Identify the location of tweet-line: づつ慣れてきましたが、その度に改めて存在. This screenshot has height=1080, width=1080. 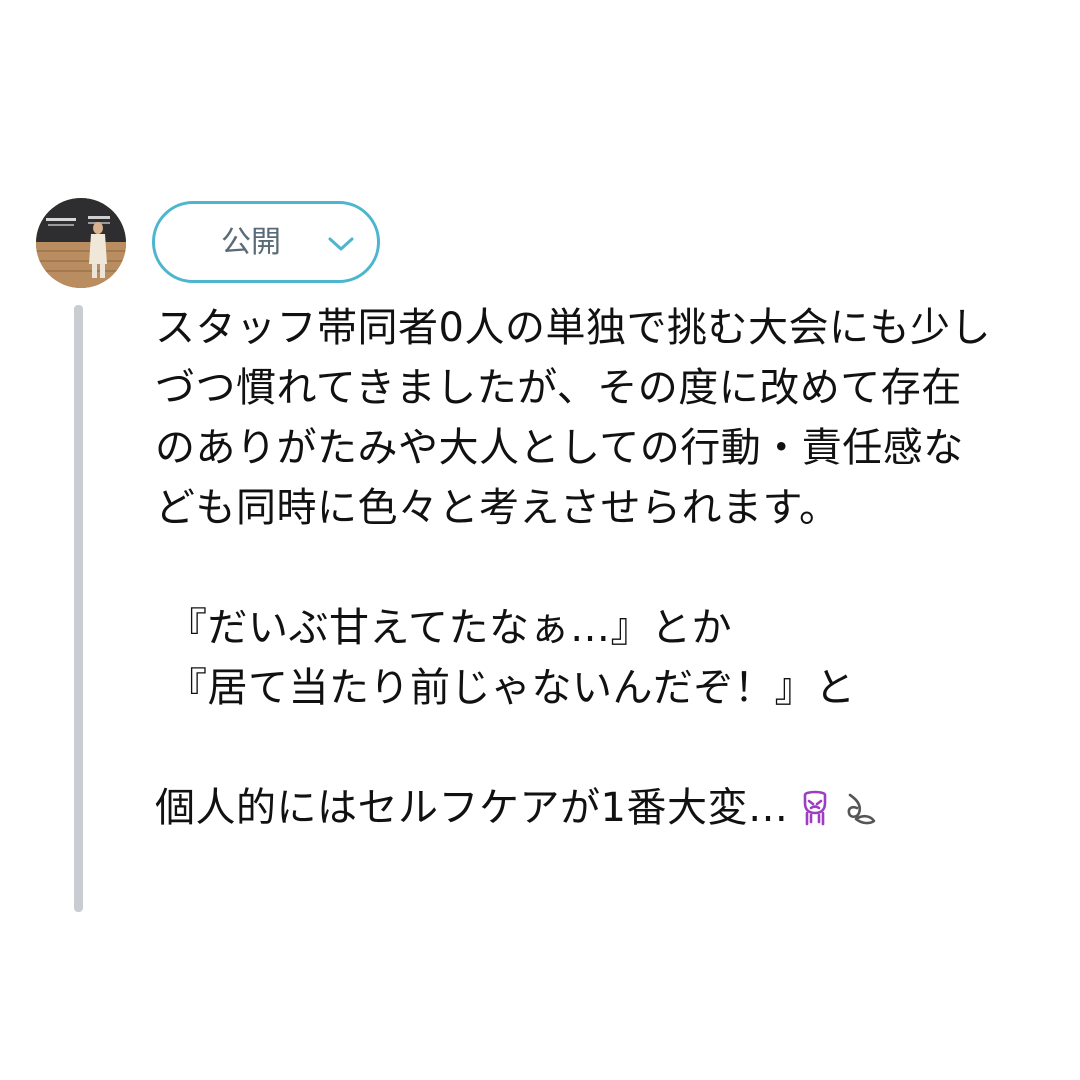
(558, 388).